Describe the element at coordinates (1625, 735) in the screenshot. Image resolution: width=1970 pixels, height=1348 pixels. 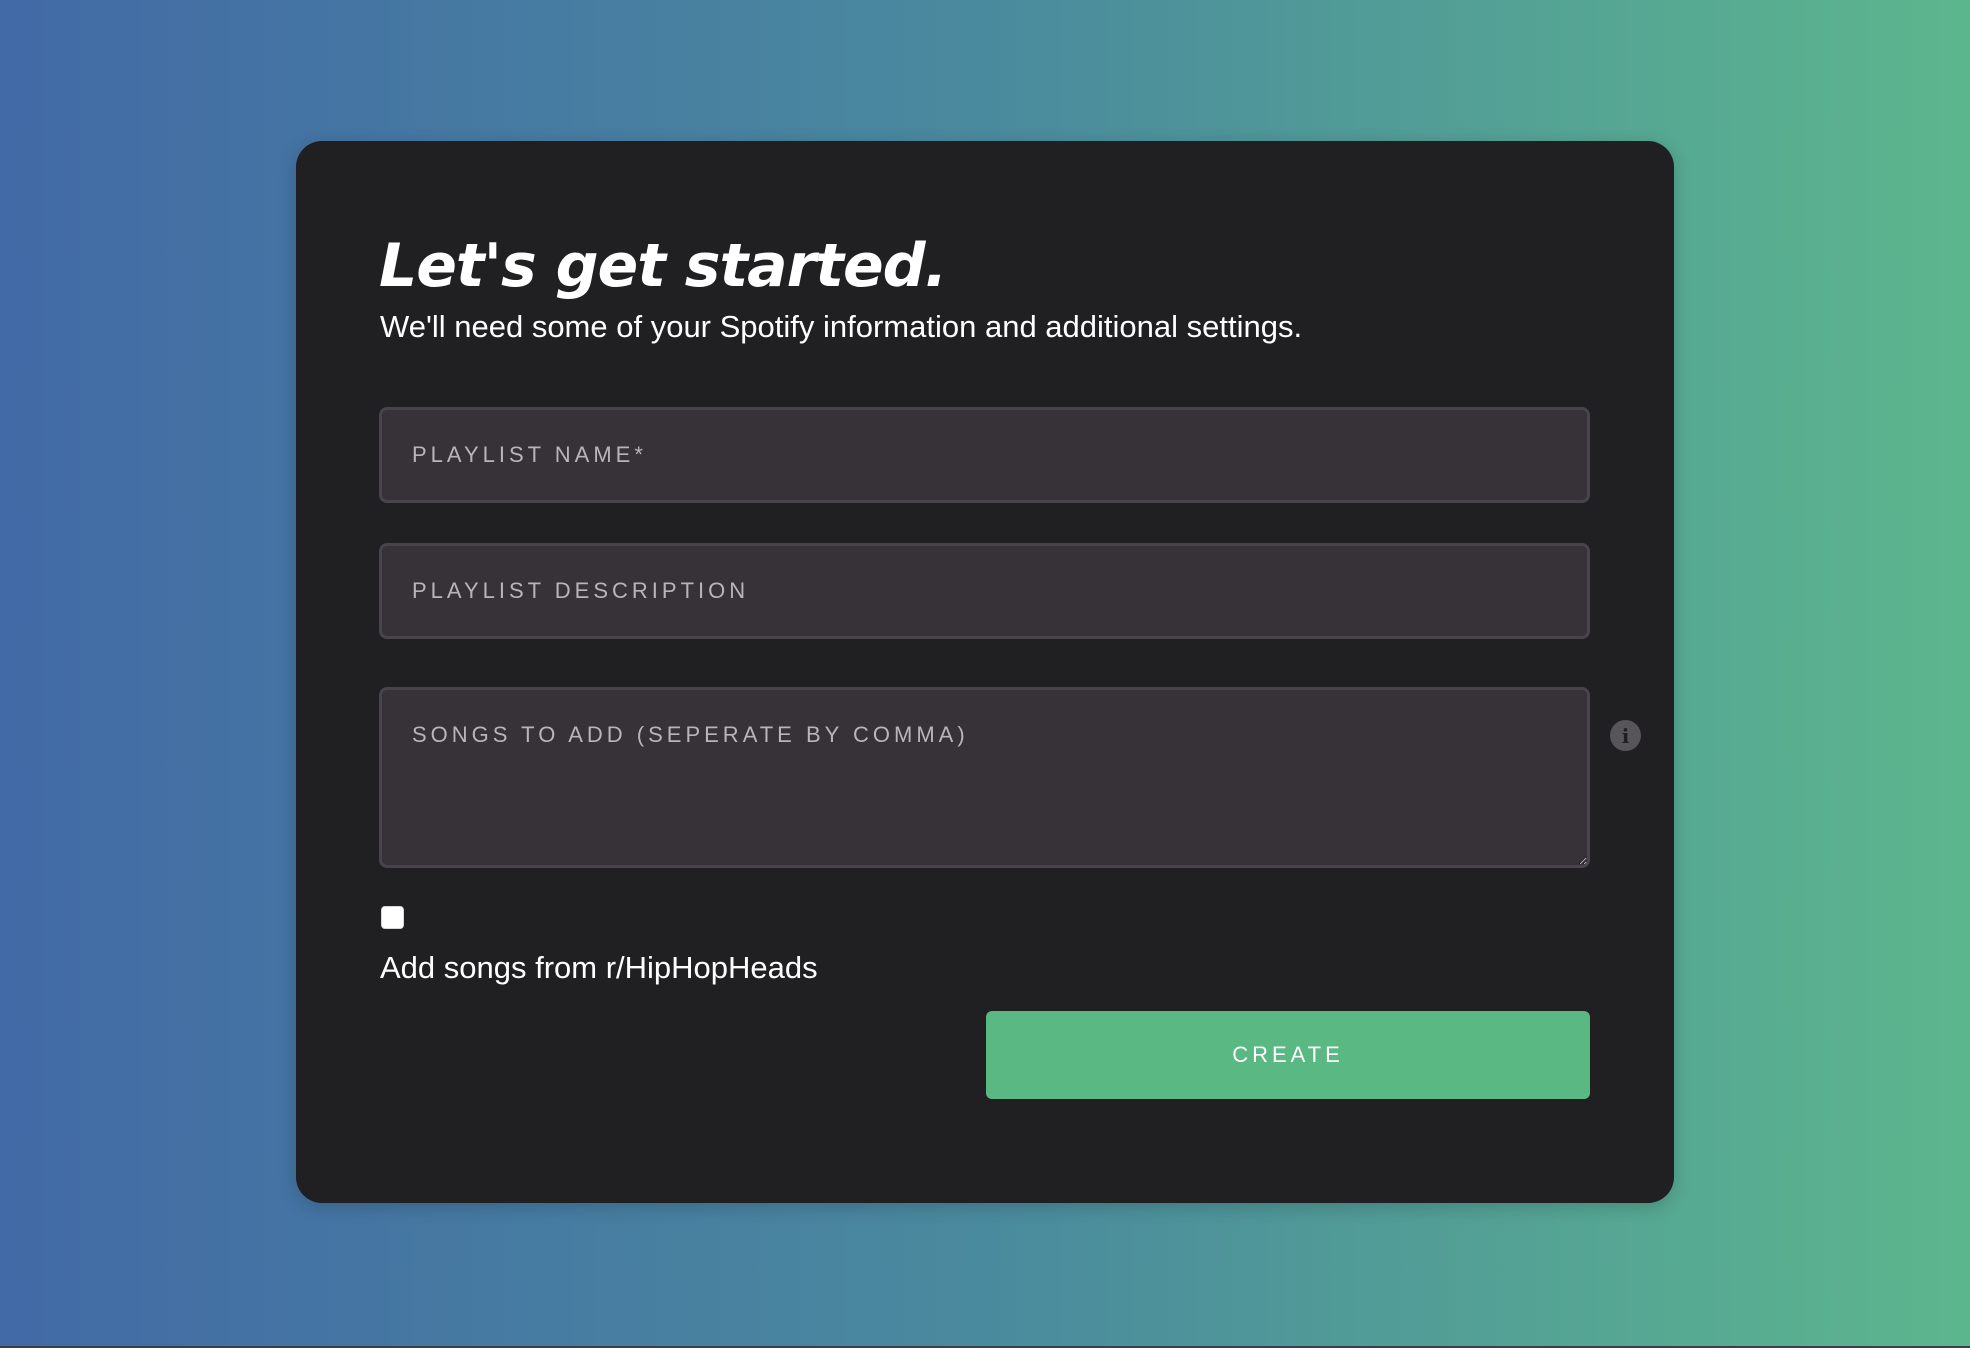
I see `info-icon: i` at that location.